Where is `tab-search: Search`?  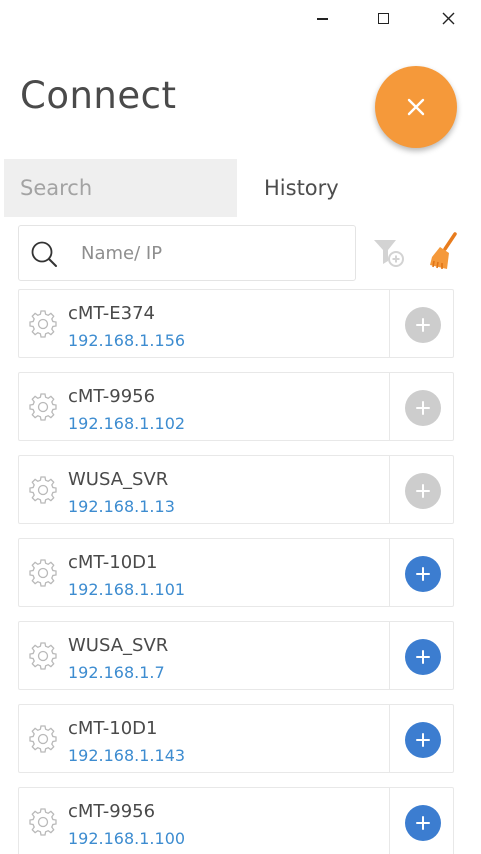 tab-search: Search is located at coordinates (120, 188).